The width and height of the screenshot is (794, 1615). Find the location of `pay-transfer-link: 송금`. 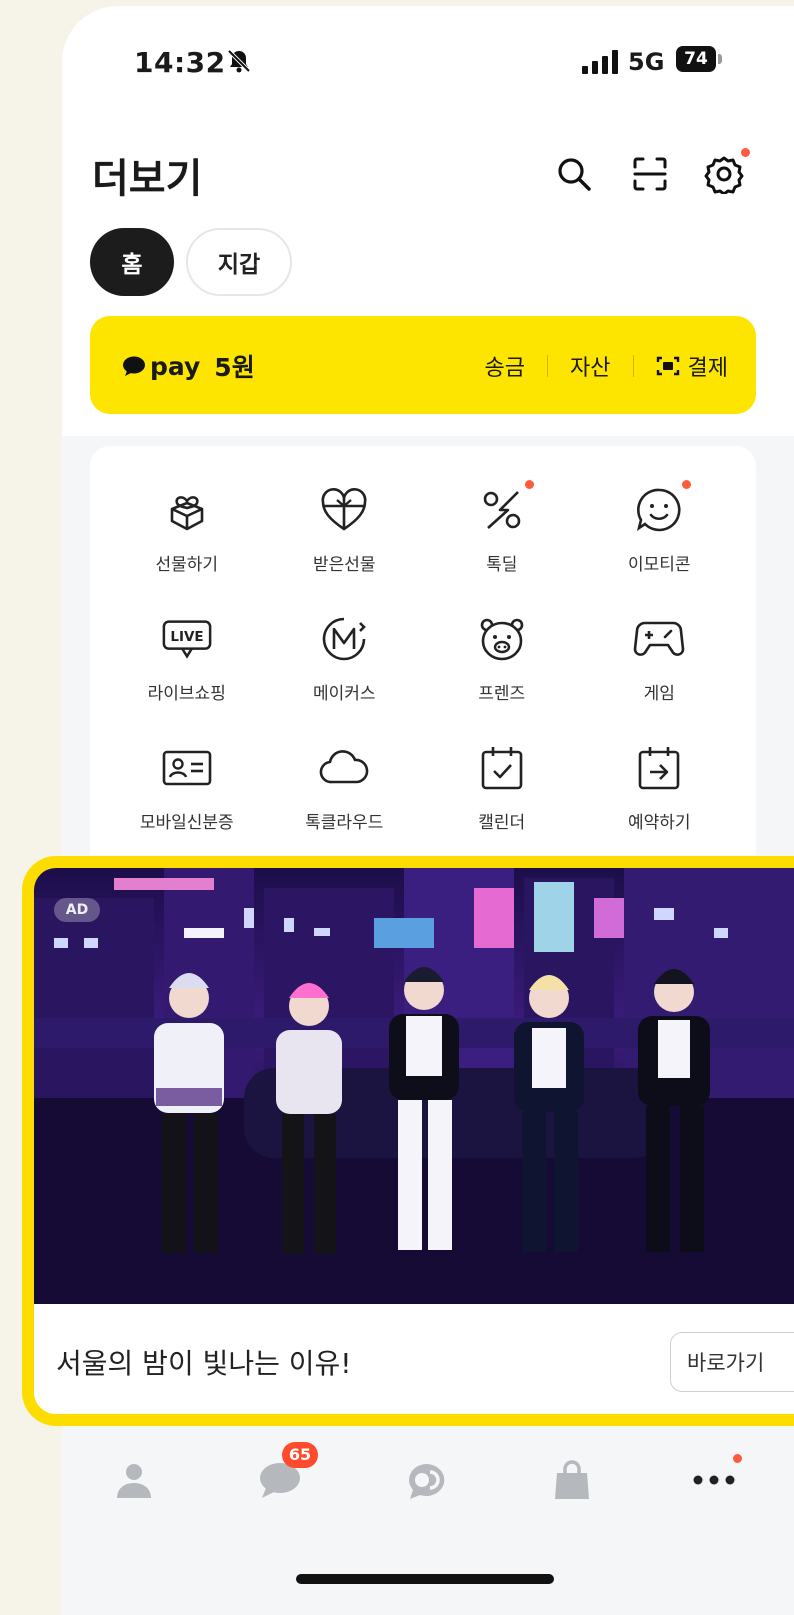

pay-transfer-link: 송금 is located at coordinates (505, 366).